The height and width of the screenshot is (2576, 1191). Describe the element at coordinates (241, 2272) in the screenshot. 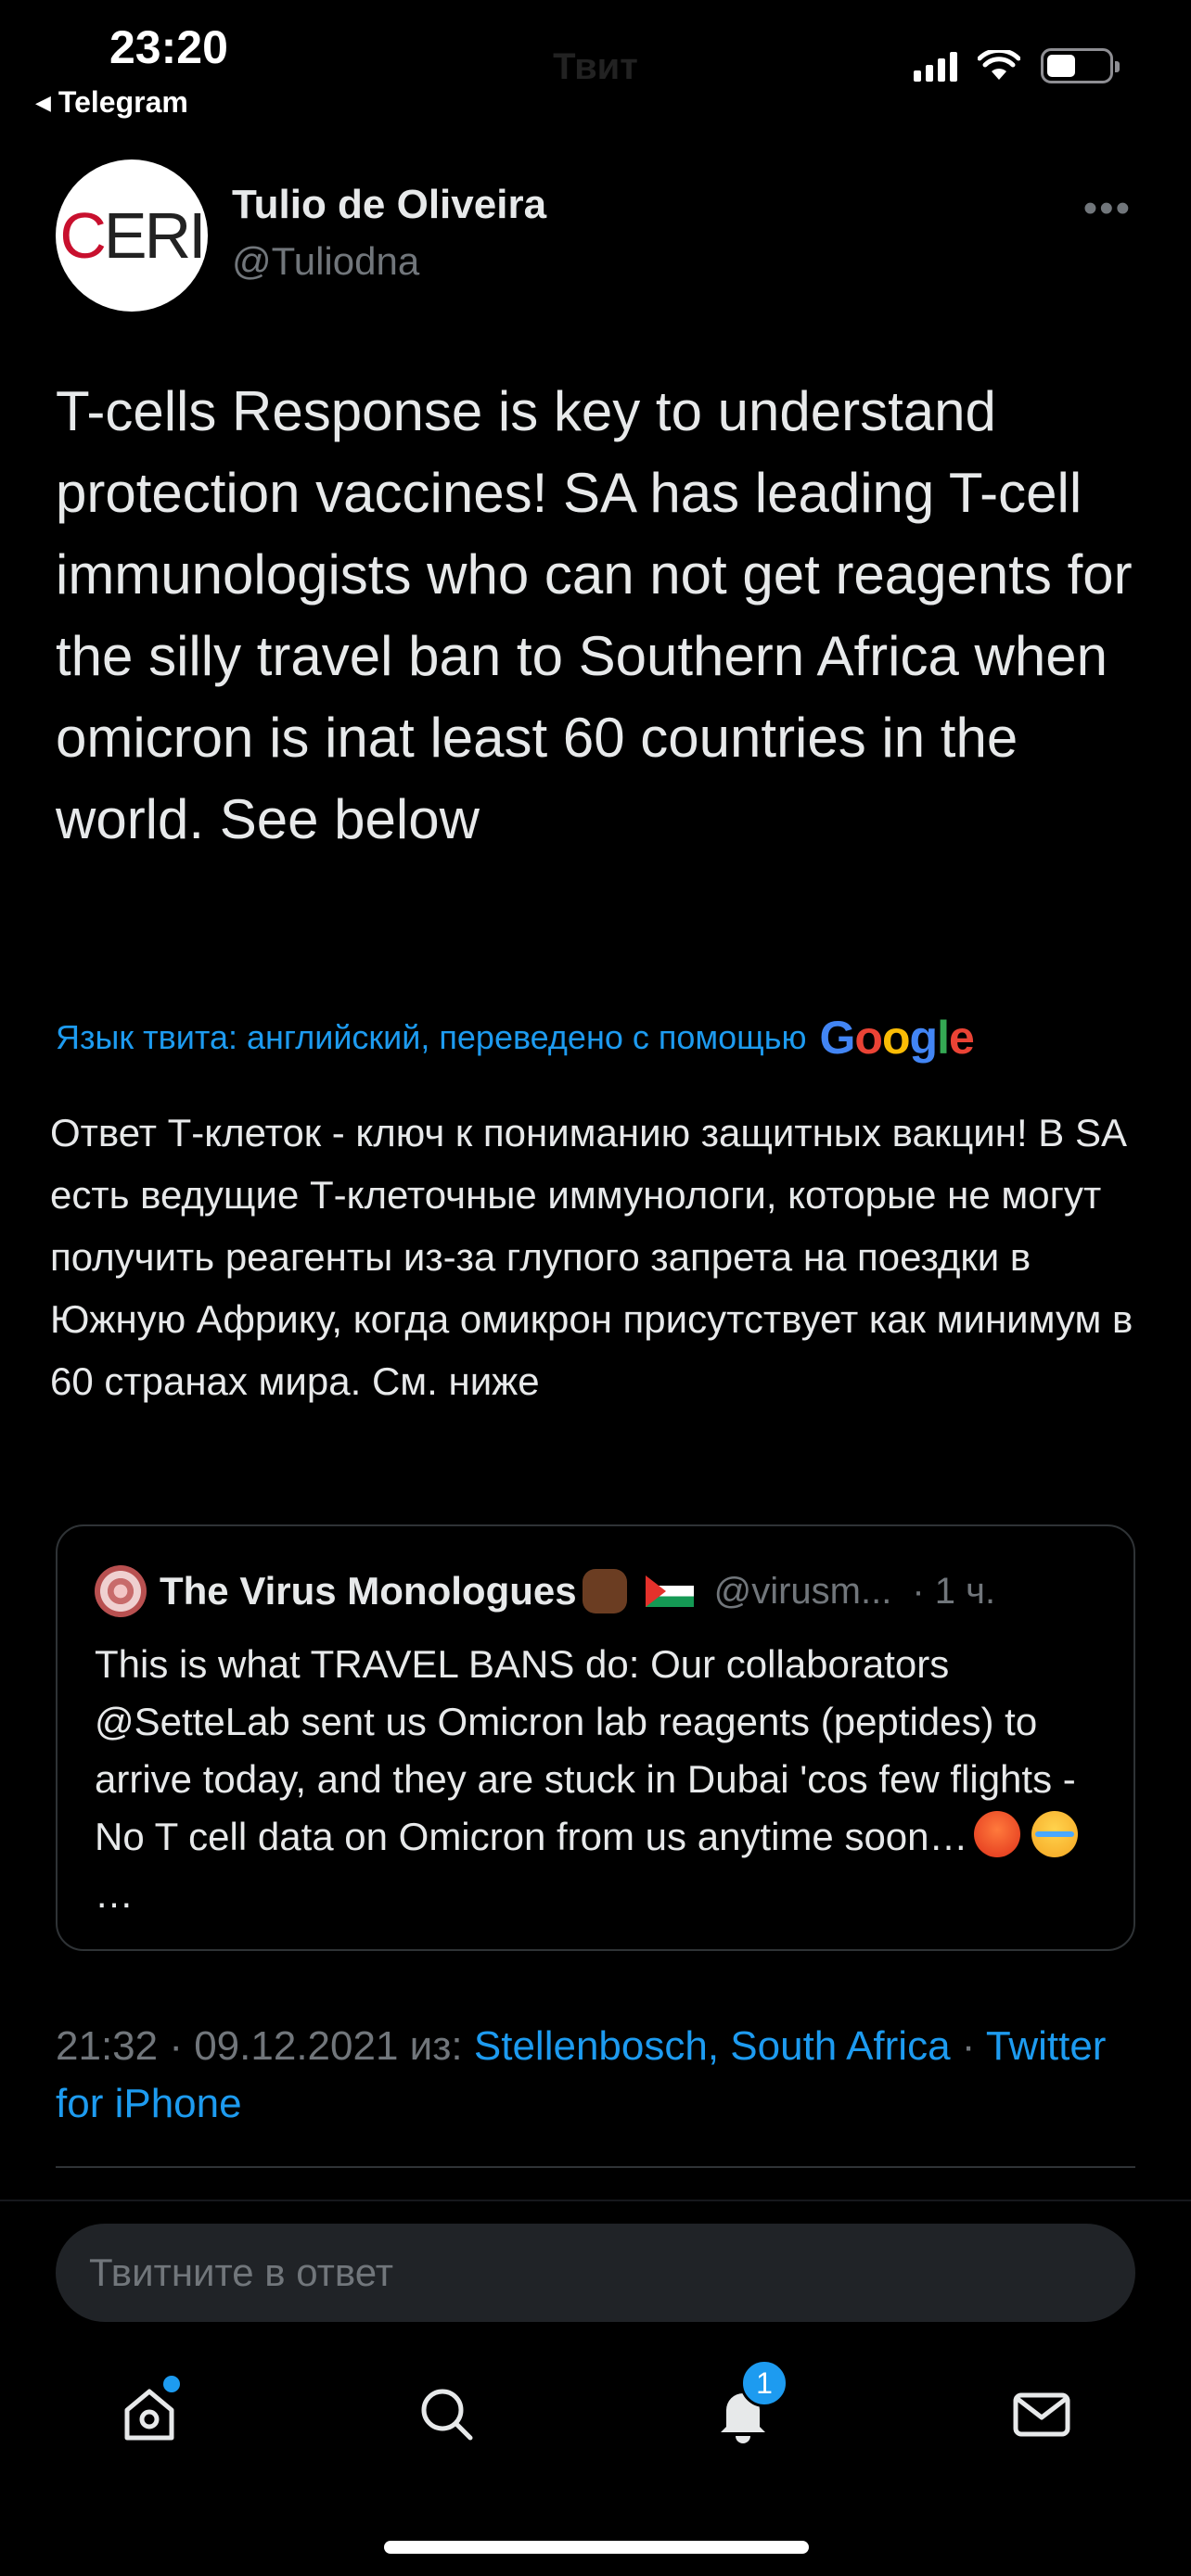

I see `reply-placeholder: Твитните в ответ` at that location.